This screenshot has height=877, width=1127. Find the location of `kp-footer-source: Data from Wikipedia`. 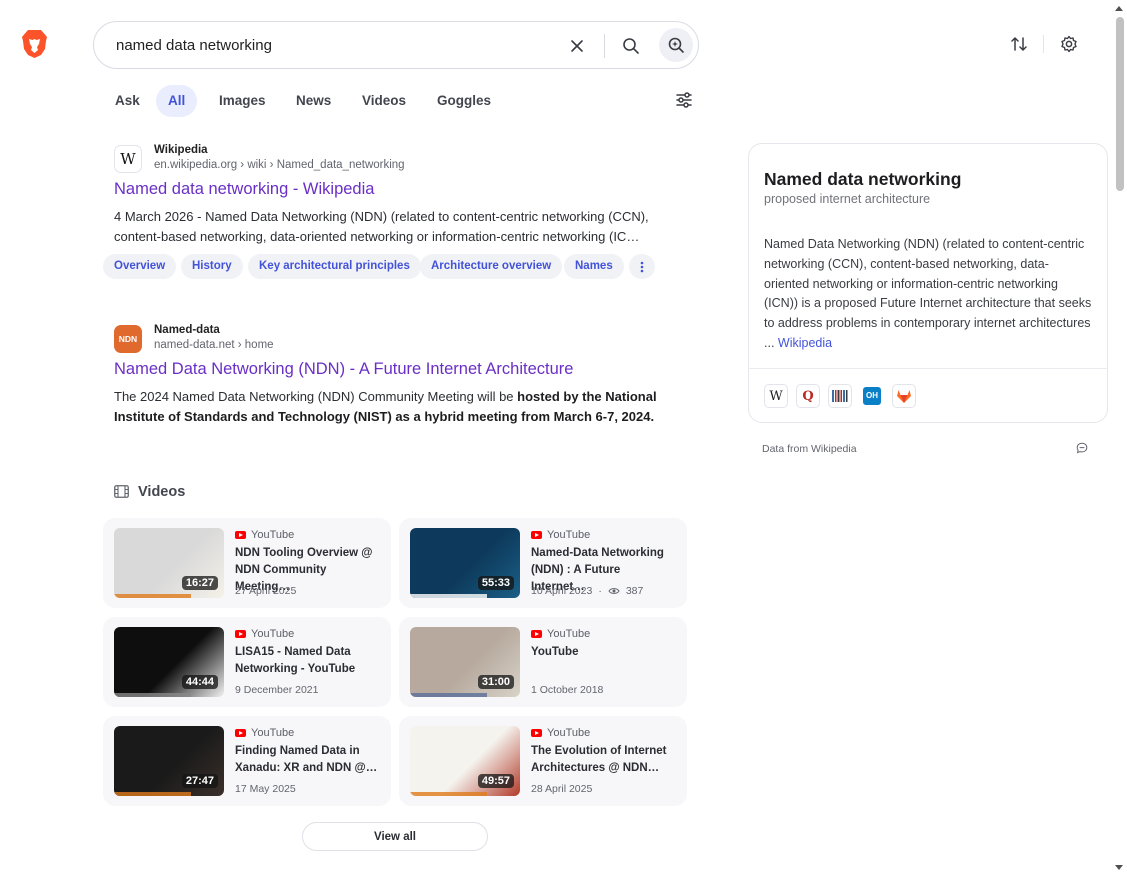

kp-footer-source: Data from Wikipedia is located at coordinates (809, 449).